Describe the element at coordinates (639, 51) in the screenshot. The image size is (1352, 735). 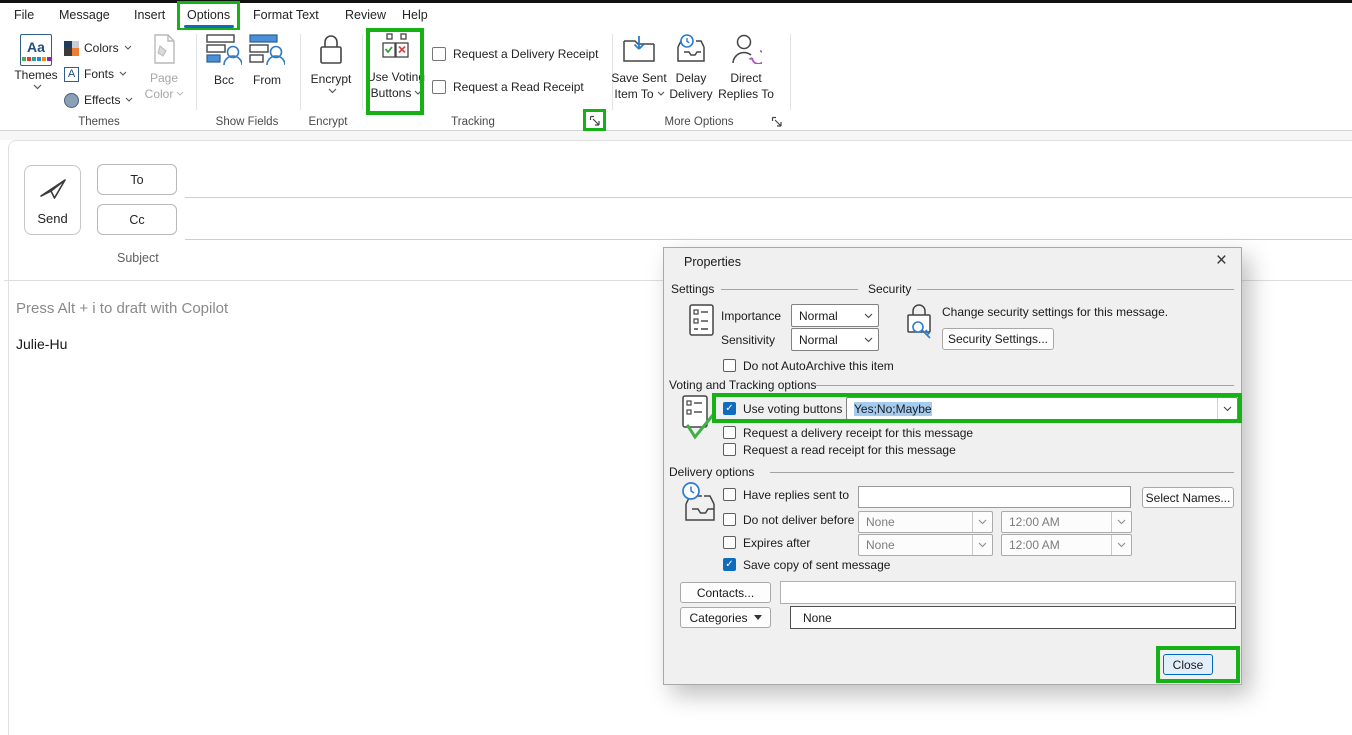
I see `folder-save-icon` at that location.